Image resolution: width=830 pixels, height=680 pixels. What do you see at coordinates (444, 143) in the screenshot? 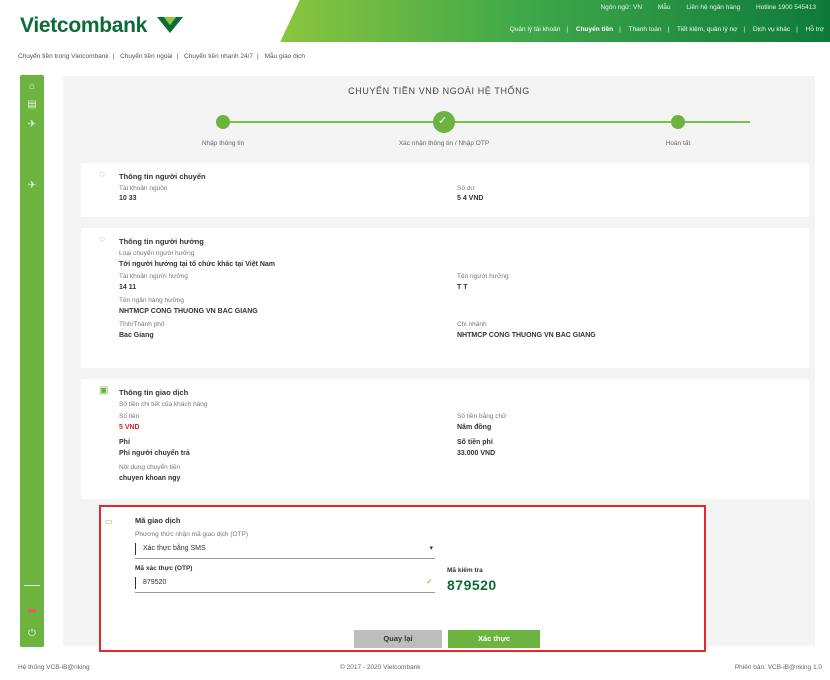
I see `step-2-label: Xác nhận thông tin / Nhập OTP` at bounding box center [444, 143].